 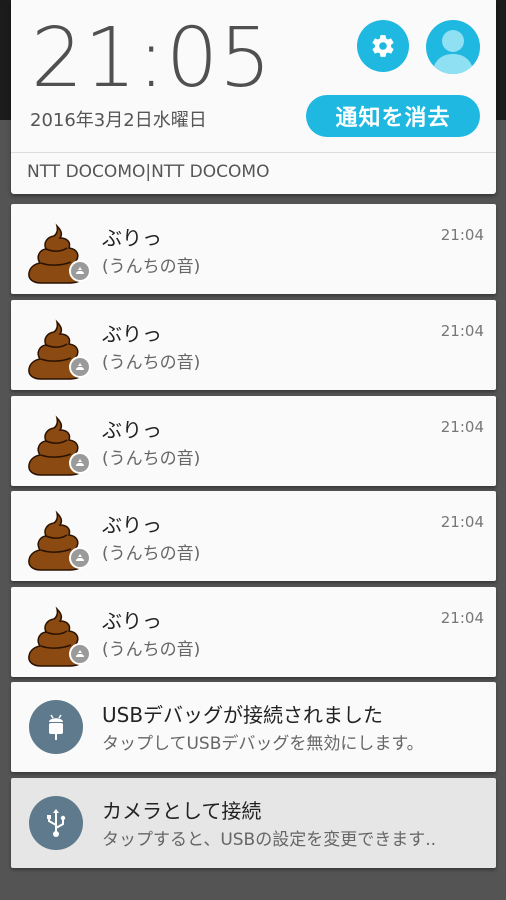 I want to click on settings-button, so click(x=383, y=46).